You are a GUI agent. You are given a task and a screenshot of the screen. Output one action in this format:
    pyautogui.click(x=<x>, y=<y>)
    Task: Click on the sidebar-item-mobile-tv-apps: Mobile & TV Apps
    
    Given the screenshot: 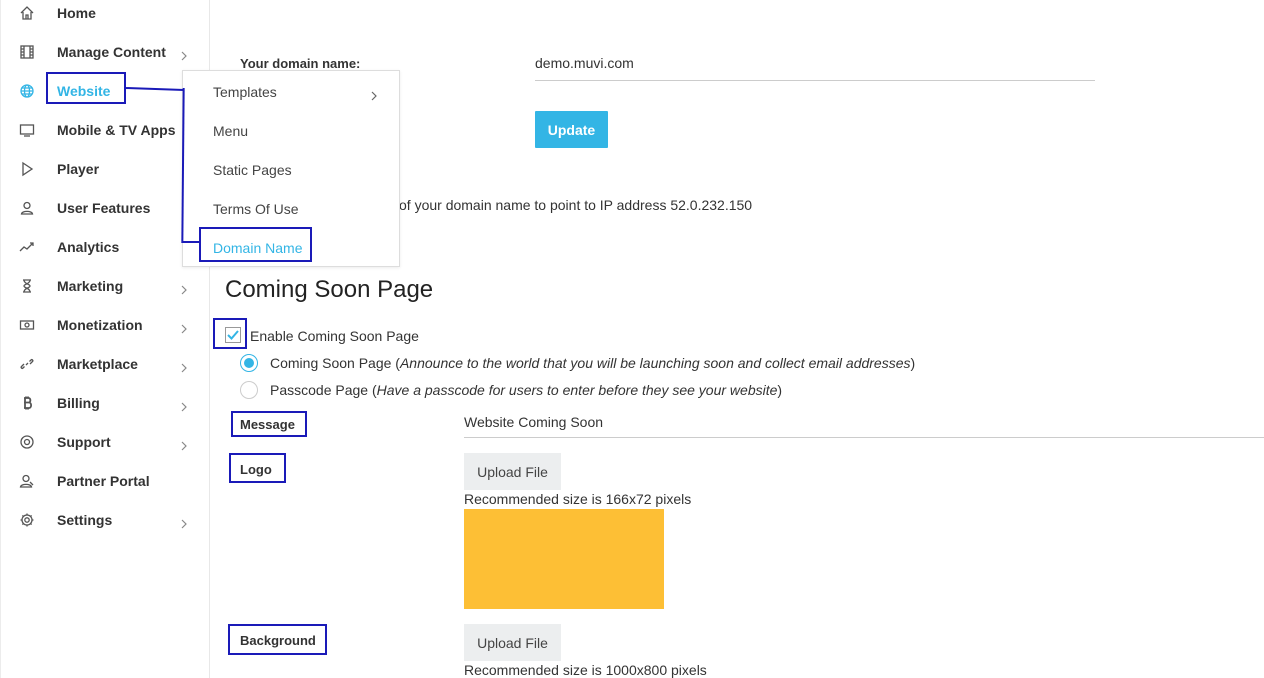 What is the action you would take?
    pyautogui.click(x=105, y=129)
    